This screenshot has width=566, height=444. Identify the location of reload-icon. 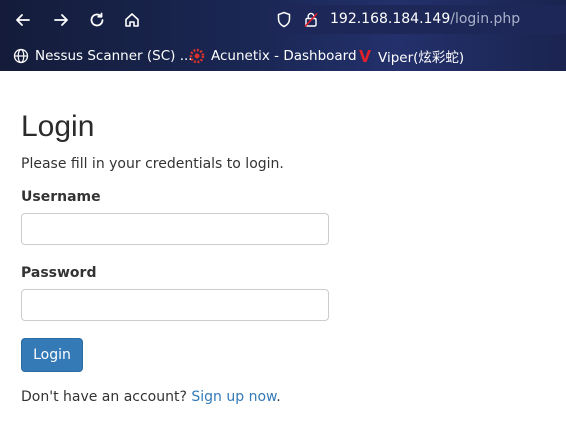
(97, 19).